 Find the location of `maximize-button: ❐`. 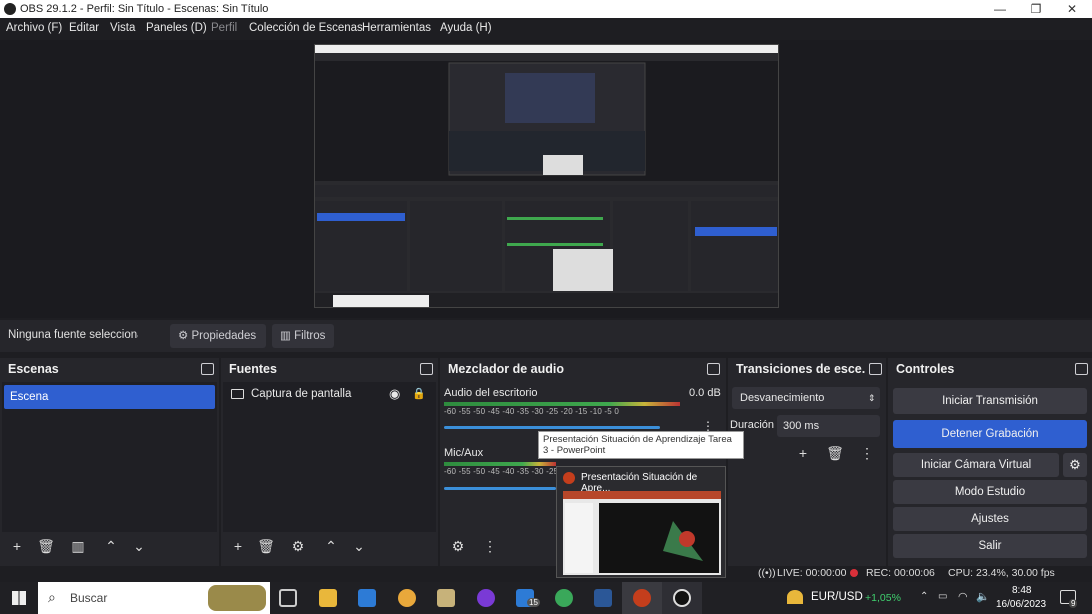

maximize-button: ❐ is located at coordinates (1036, 9).